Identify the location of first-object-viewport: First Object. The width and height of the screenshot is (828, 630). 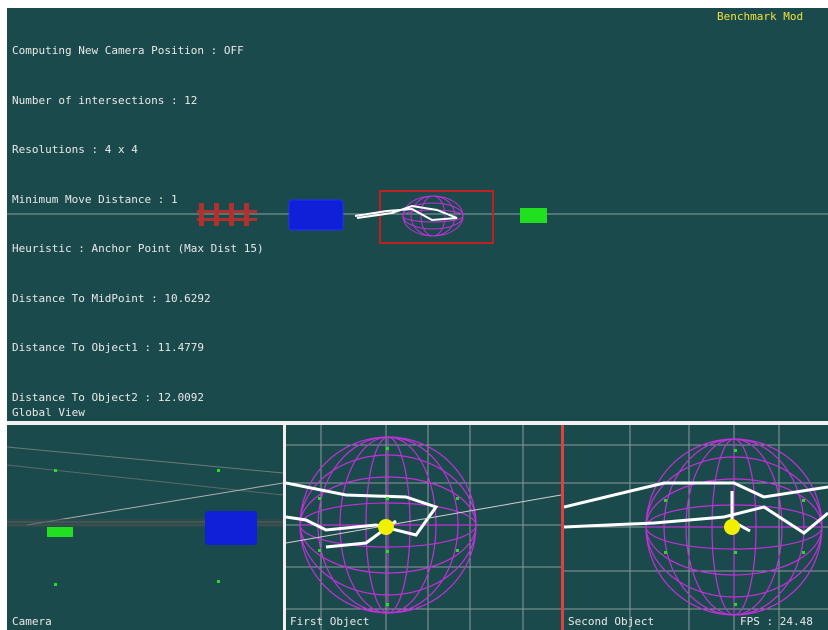
(423, 527).